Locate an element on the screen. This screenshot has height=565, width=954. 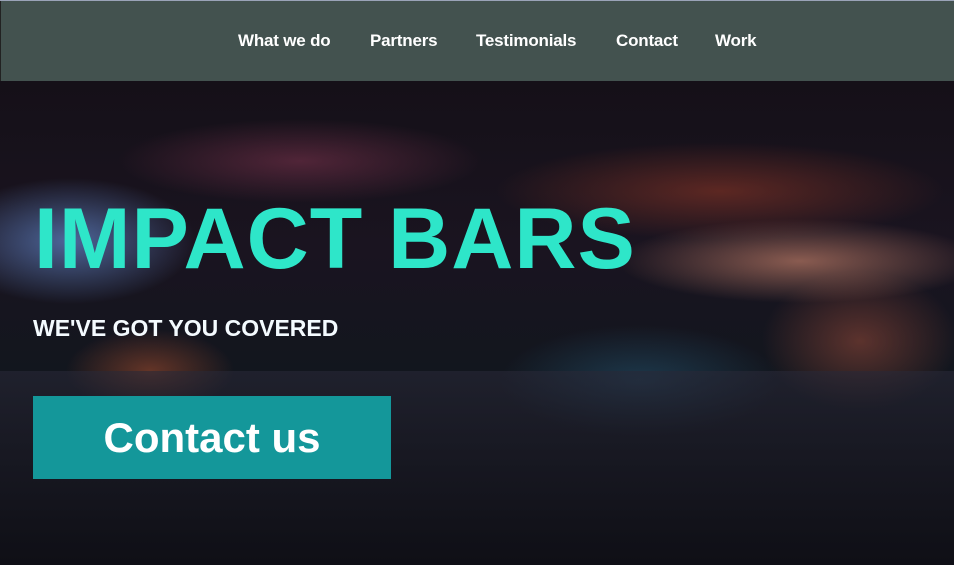
hero-title: IMPACT BARS is located at coordinates (335, 239).